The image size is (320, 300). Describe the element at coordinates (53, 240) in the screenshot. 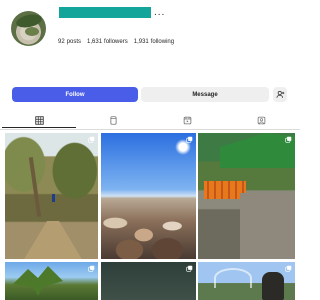

I see `dirt-path` at that location.